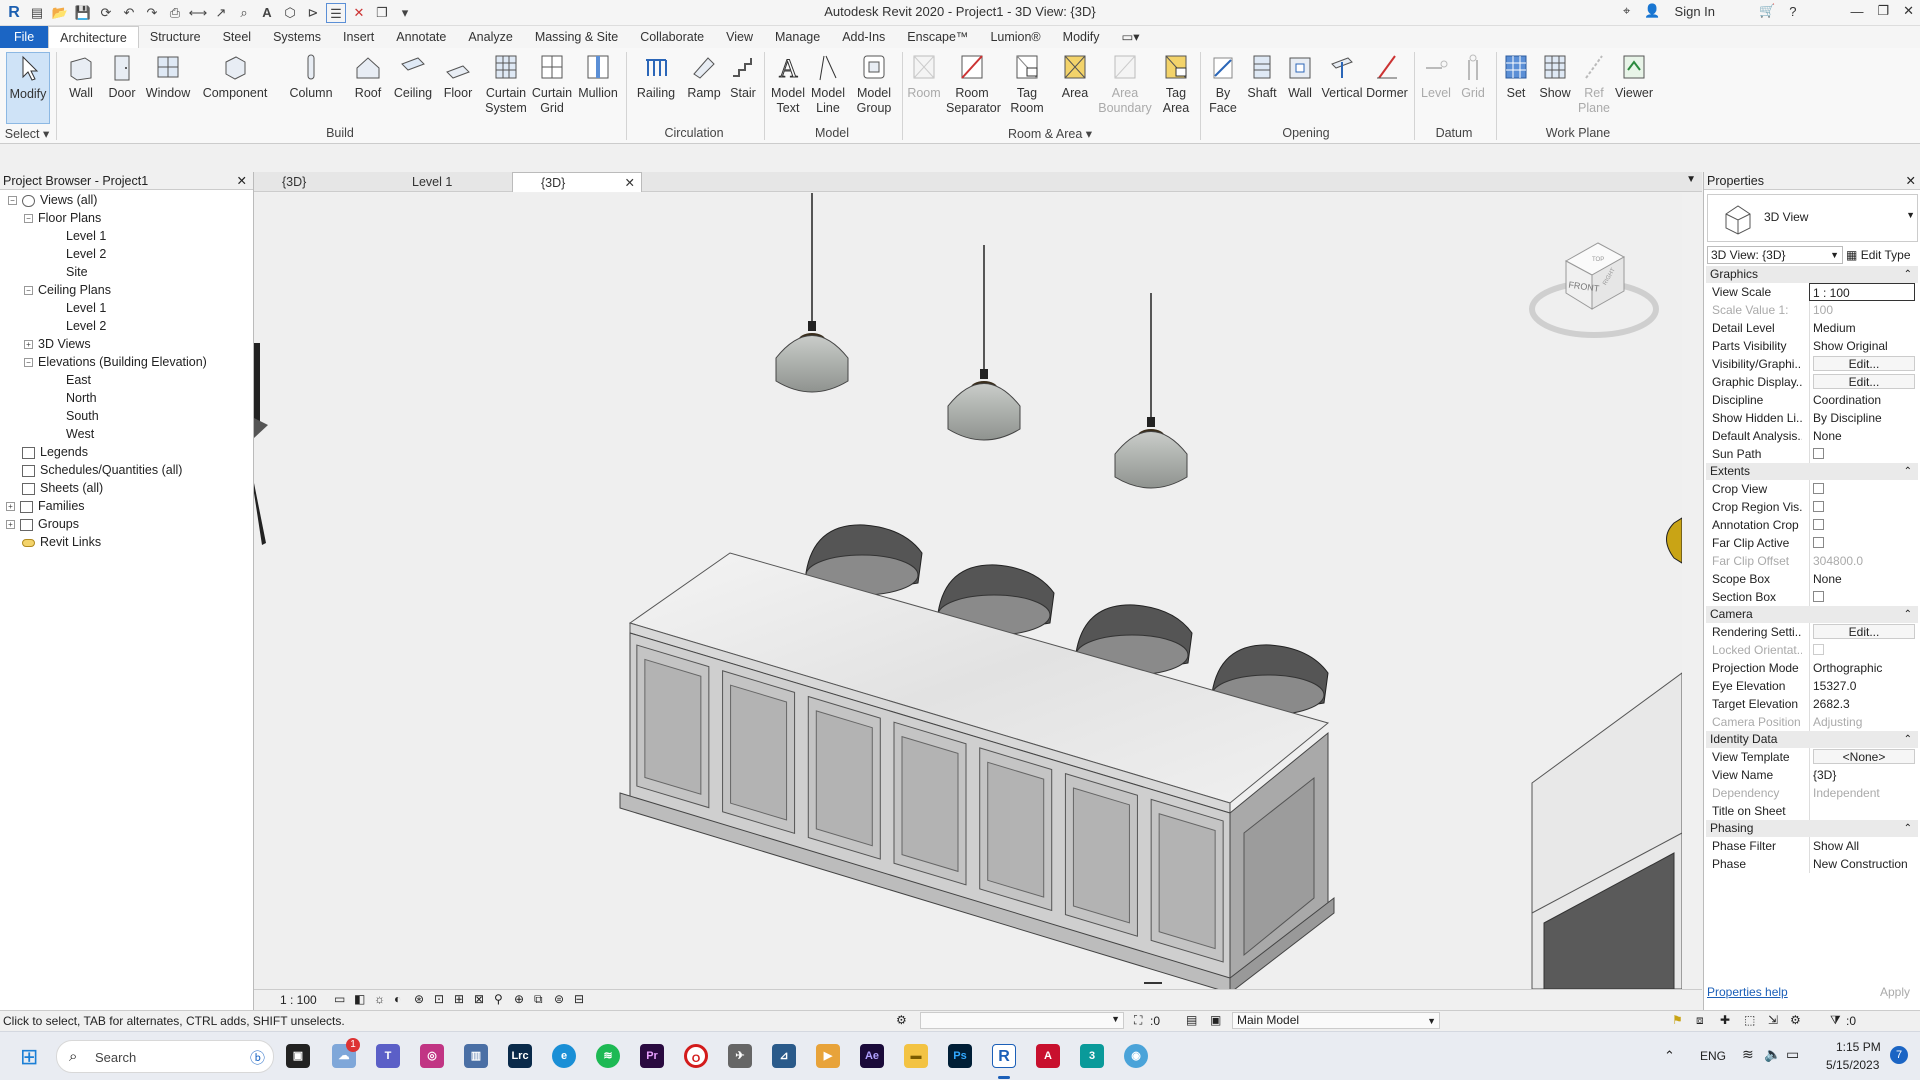 The width and height of the screenshot is (1920, 1080). What do you see at coordinates (1862, 686) in the screenshot?
I see `prop-value: 15327.0` at bounding box center [1862, 686].